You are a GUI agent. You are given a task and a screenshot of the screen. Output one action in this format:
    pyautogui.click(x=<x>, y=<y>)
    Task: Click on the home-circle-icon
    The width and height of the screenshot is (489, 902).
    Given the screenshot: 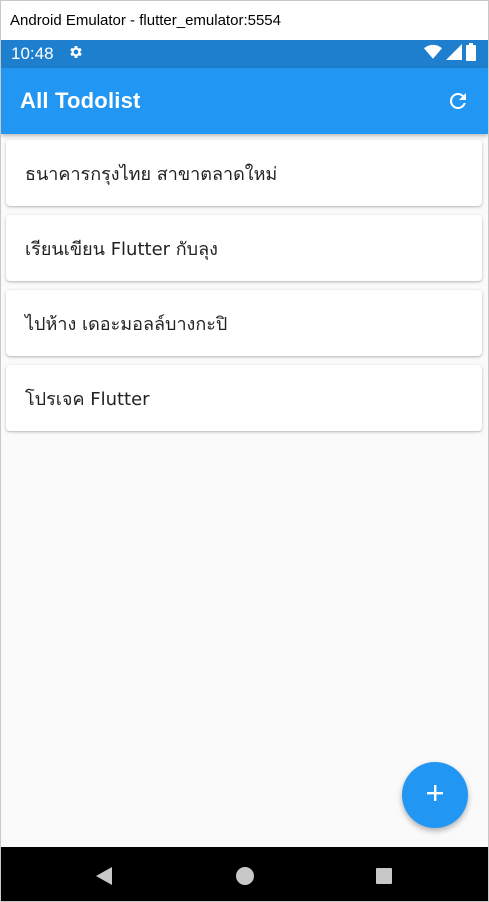 What is the action you would take?
    pyautogui.click(x=245, y=876)
    